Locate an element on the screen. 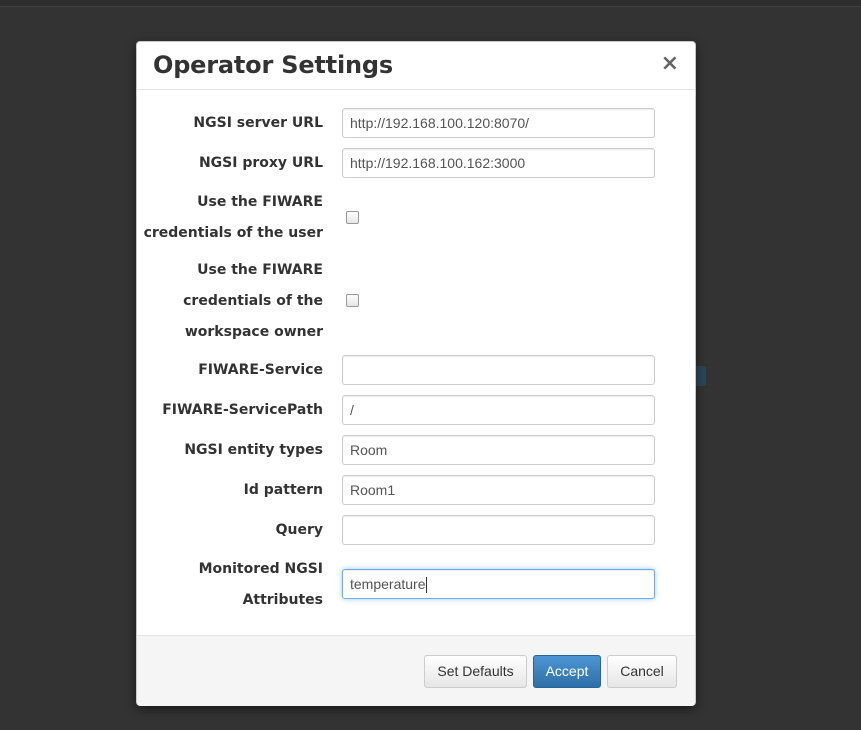 Image resolution: width=861 pixels, height=730 pixels. monitored-attributes-value: temperature is located at coordinates (388, 584).